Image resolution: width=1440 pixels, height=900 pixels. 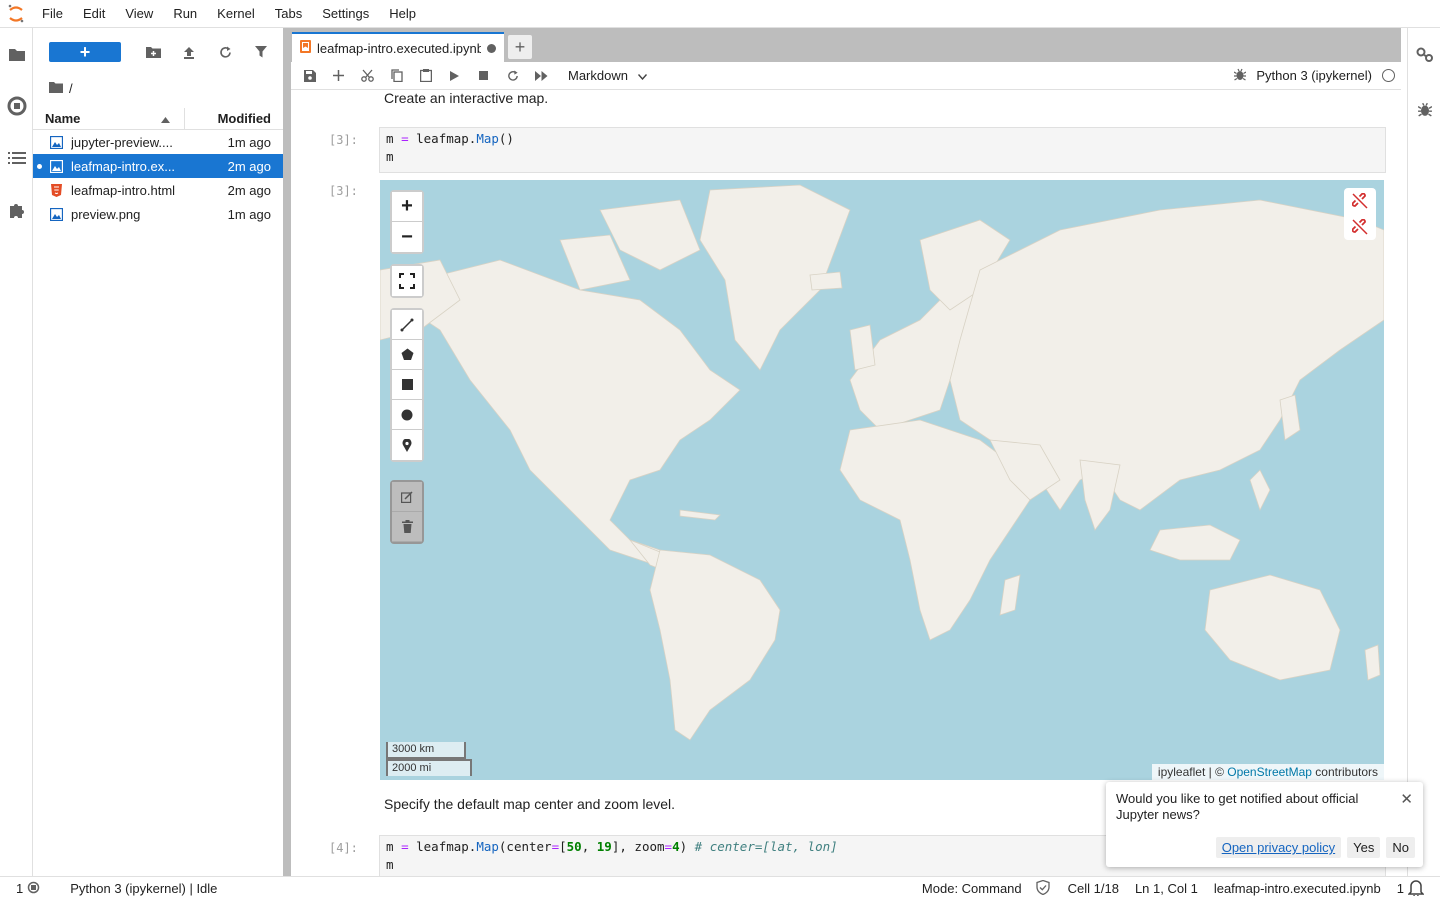 I want to click on code-cell: m = leafmap.Map() m, so click(x=882, y=150).